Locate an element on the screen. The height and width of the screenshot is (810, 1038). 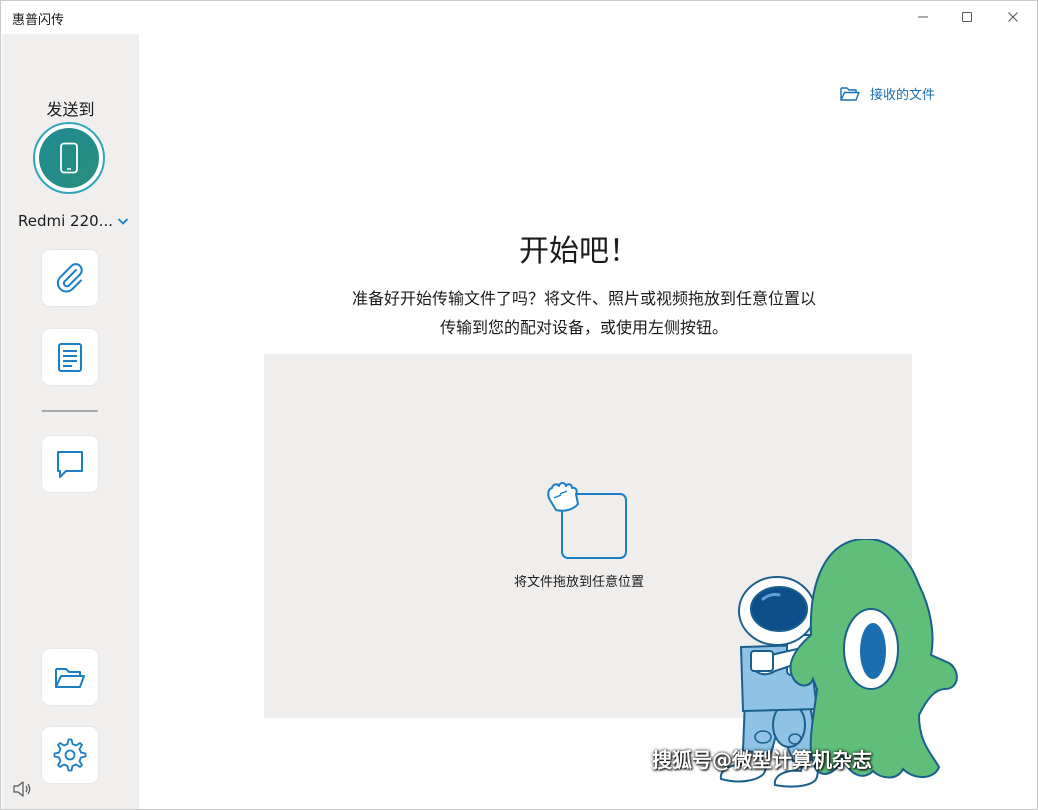
close-button is located at coordinates (1013, 17).